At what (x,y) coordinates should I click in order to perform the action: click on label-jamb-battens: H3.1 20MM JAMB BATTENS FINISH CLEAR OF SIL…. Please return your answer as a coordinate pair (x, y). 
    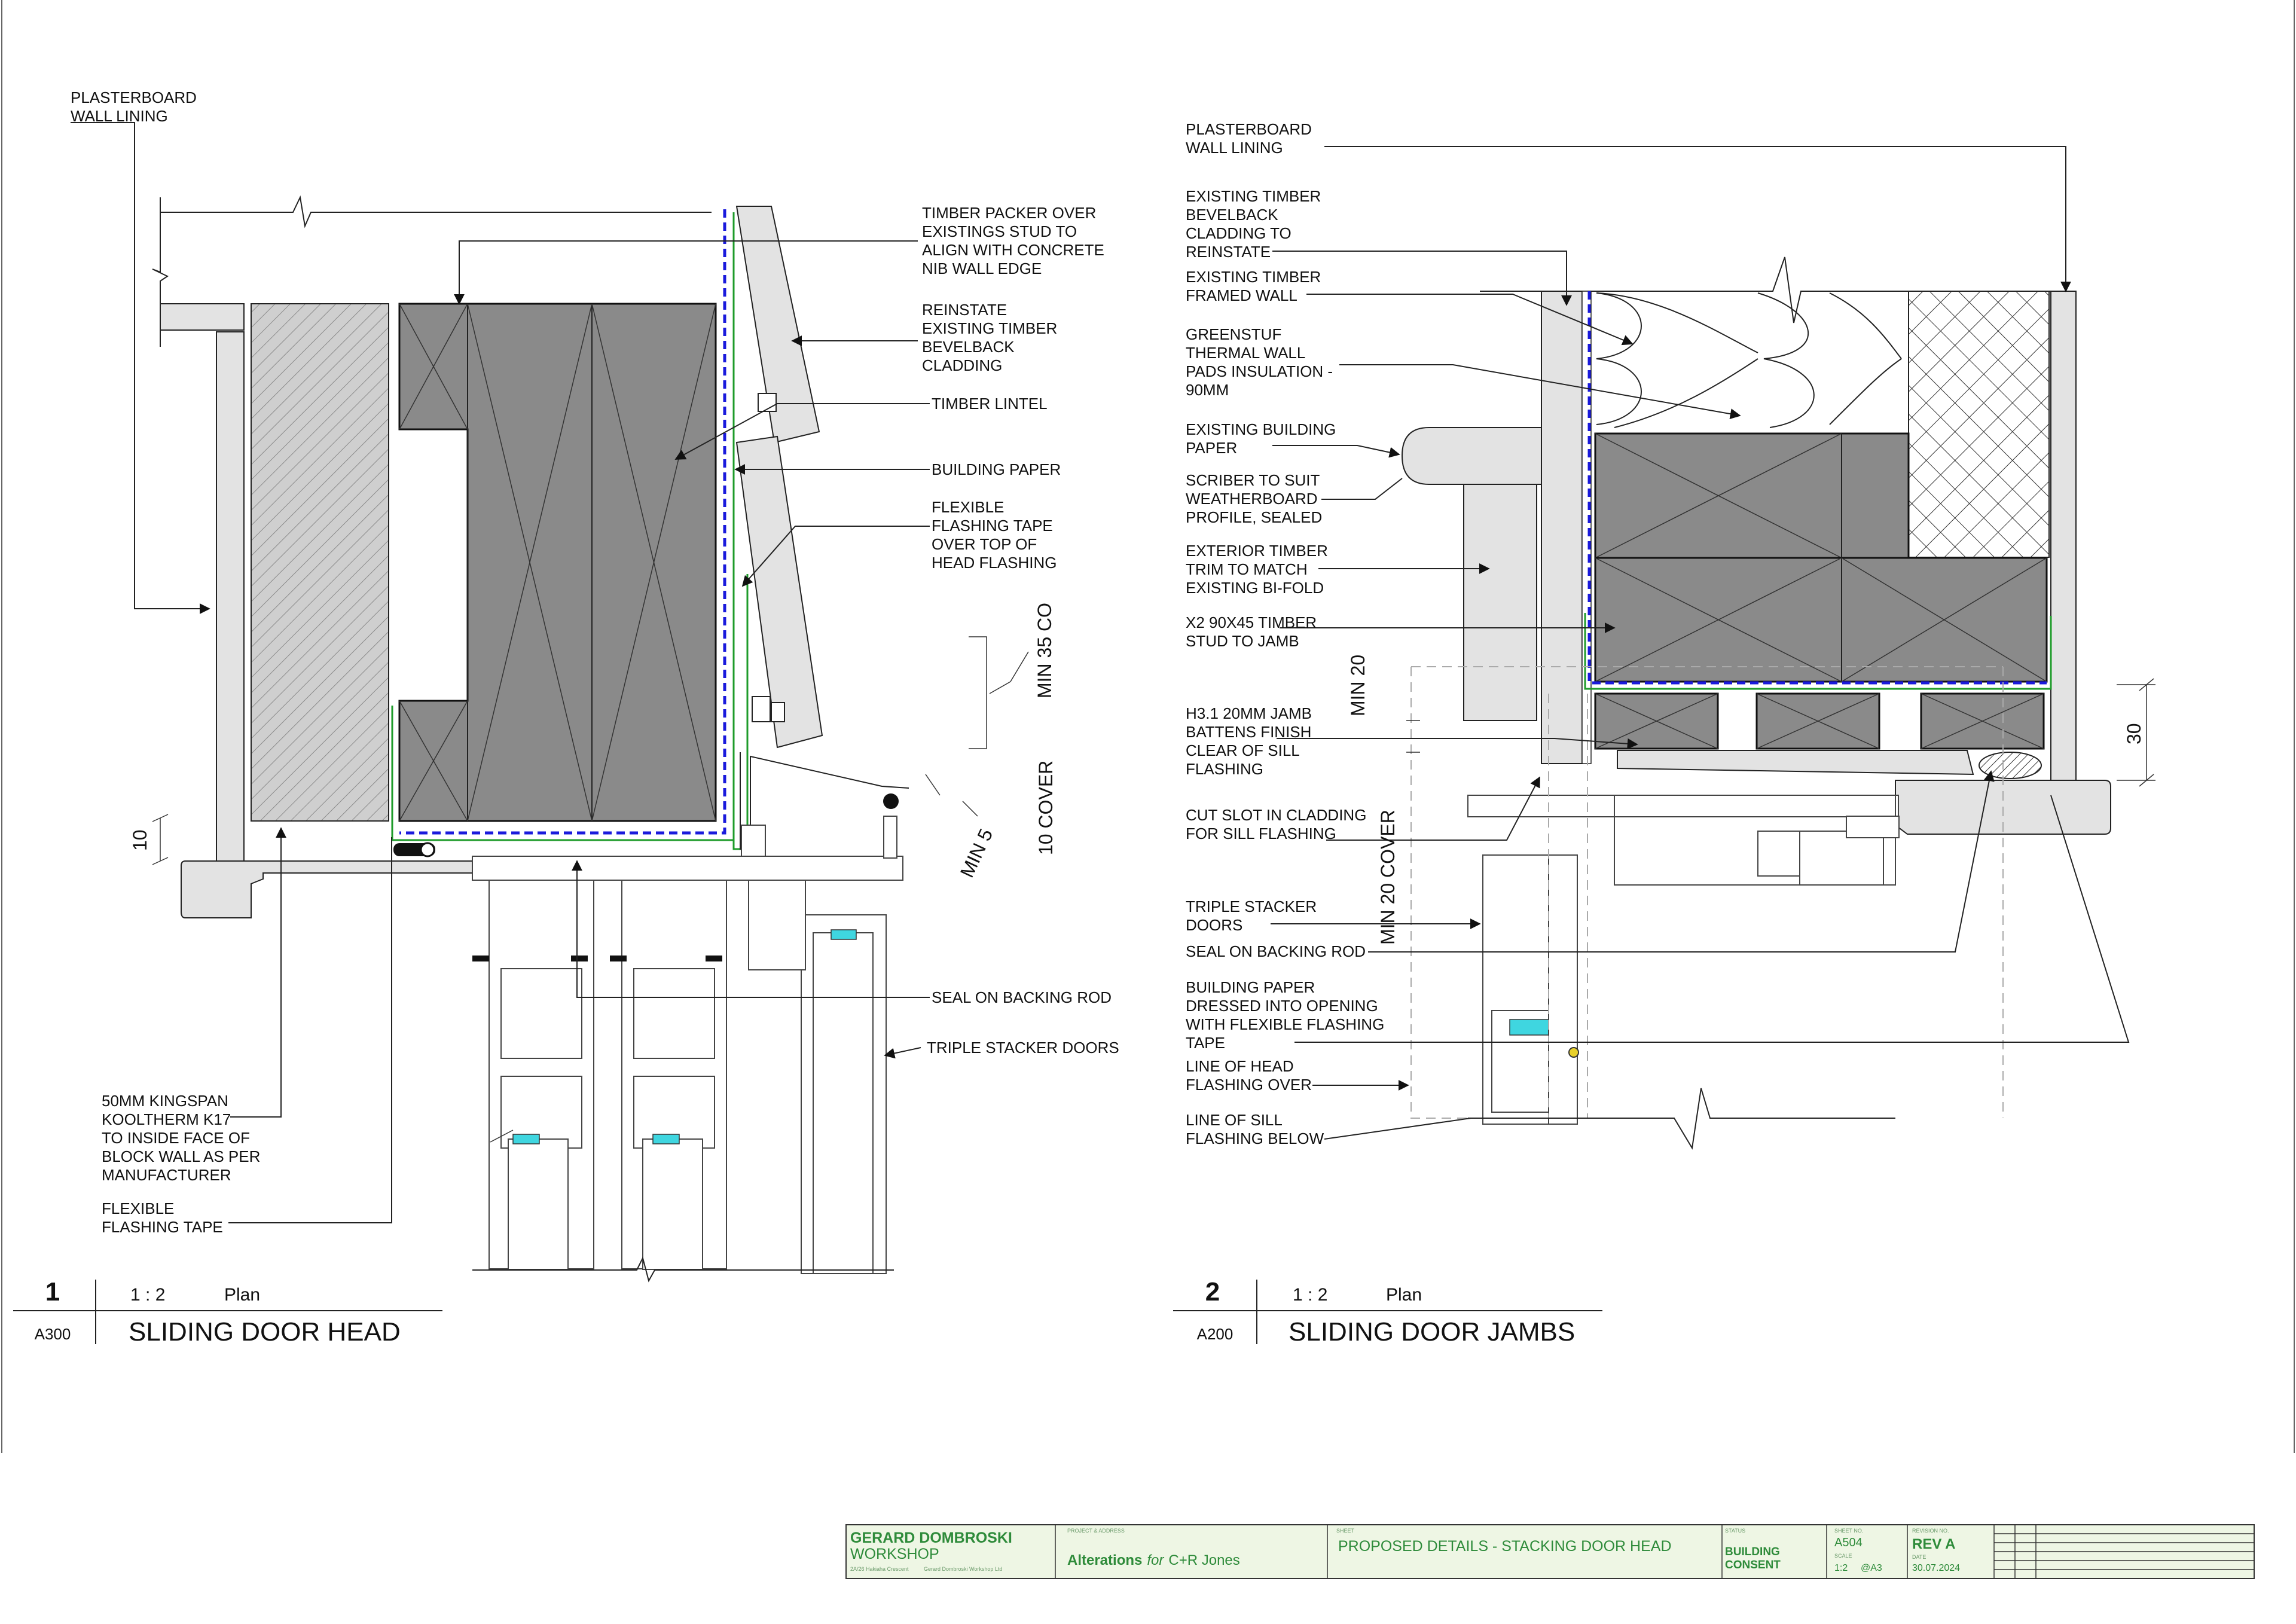
    Looking at the image, I should click on (1249, 741).